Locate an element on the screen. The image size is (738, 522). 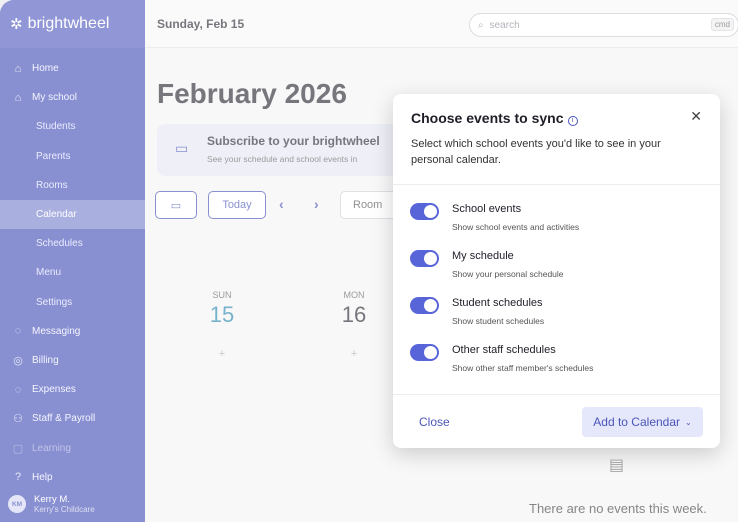
add-to-calendar-label: Add to Calendar is located at coordinates (637, 422).